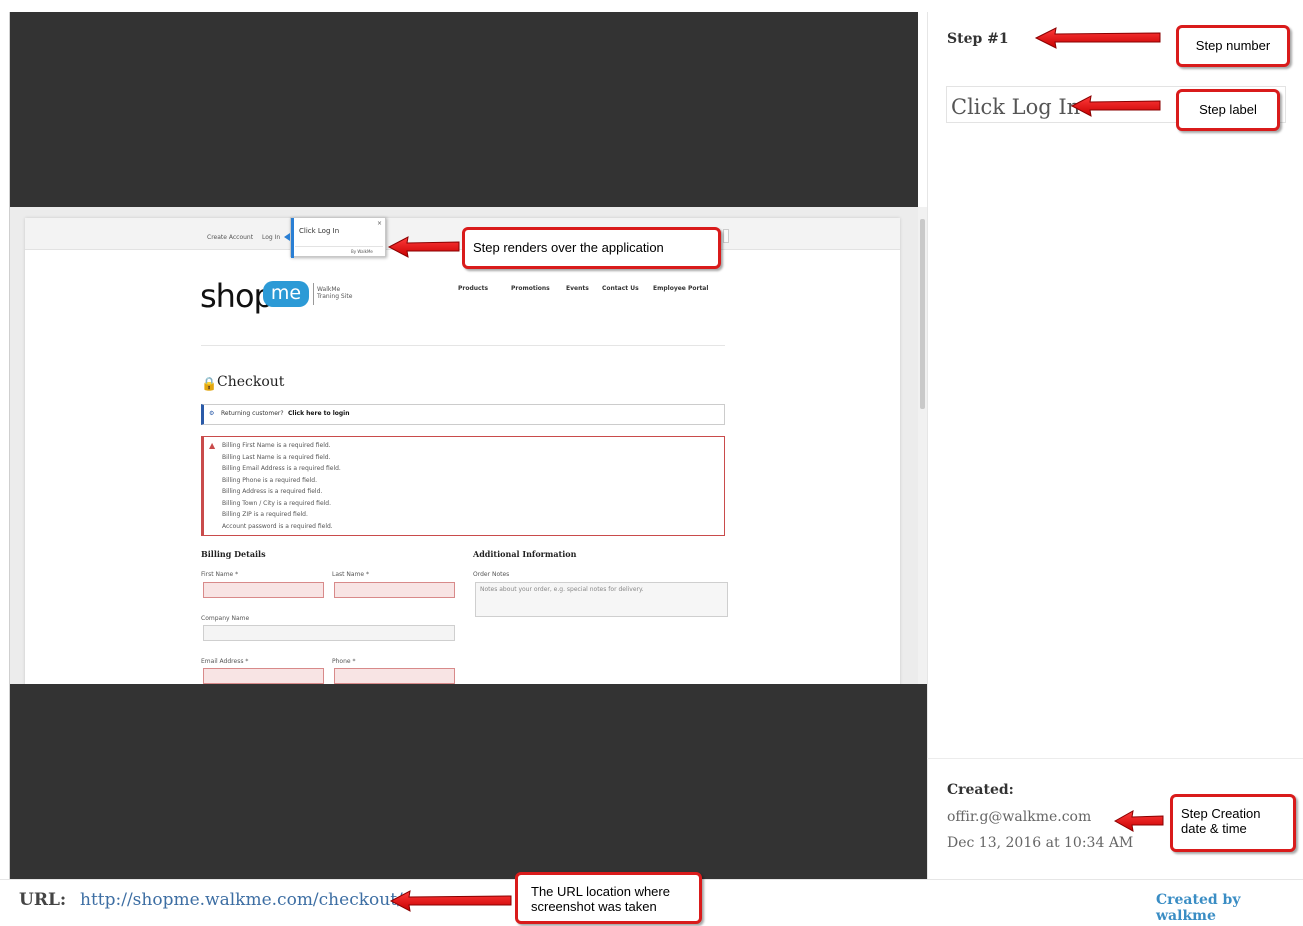  What do you see at coordinates (525, 554) in the screenshot?
I see `additional-information-title: Additional Information` at bounding box center [525, 554].